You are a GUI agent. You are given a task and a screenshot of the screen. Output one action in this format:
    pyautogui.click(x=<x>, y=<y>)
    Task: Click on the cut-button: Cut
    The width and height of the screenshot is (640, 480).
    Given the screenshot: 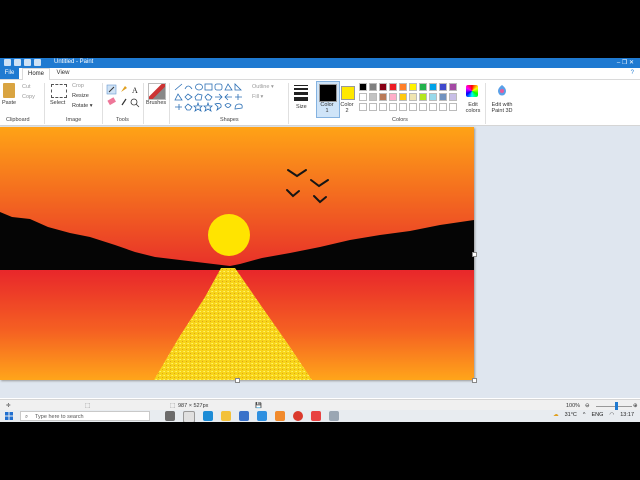 What is the action you would take?
    pyautogui.click(x=26, y=87)
    